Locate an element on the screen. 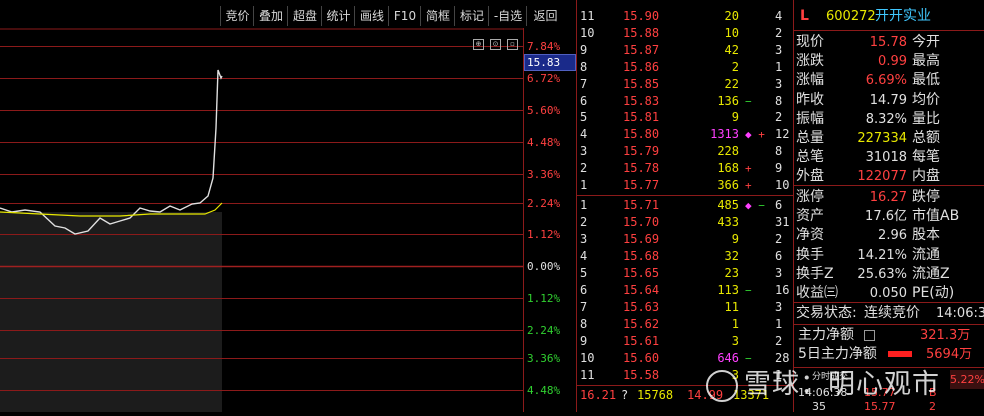 The height and width of the screenshot is (416, 984). percent-label: 3.36% is located at coordinates (544, 358).